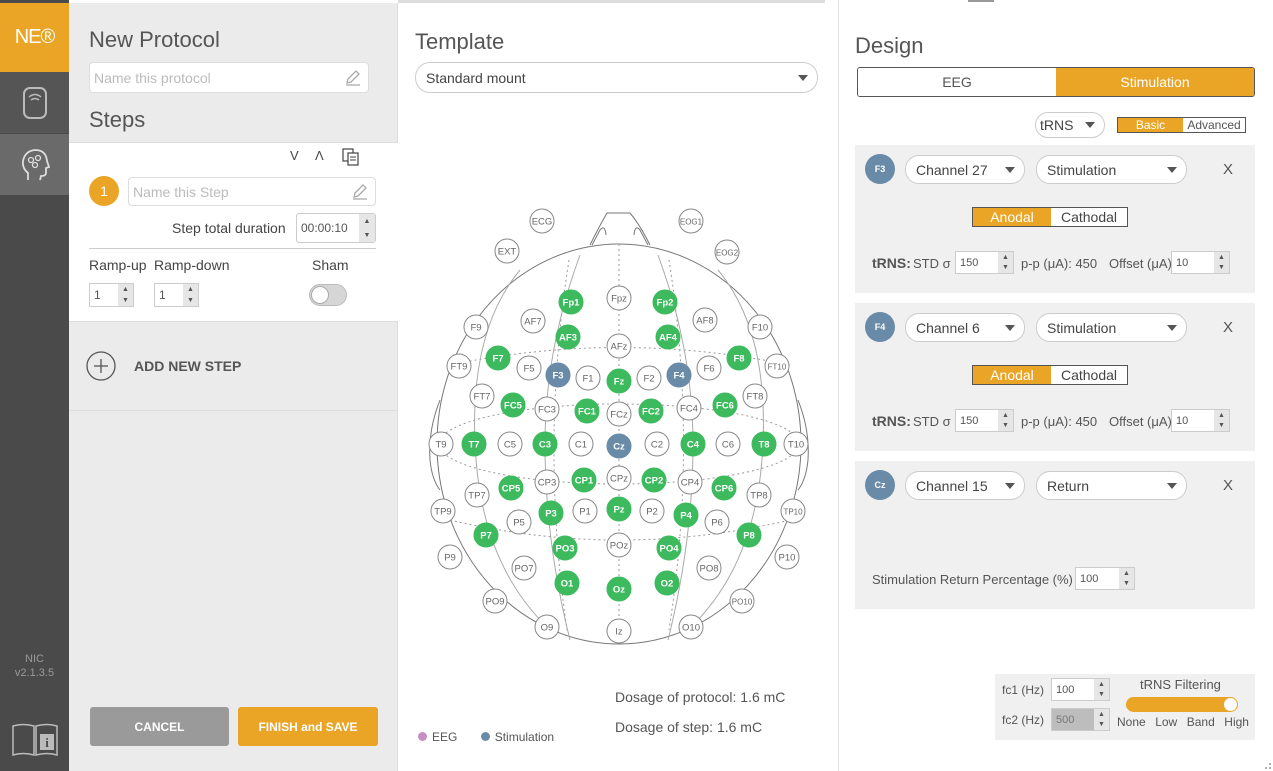  What do you see at coordinates (567, 583) in the screenshot?
I see `electrode-o1: O1` at bounding box center [567, 583].